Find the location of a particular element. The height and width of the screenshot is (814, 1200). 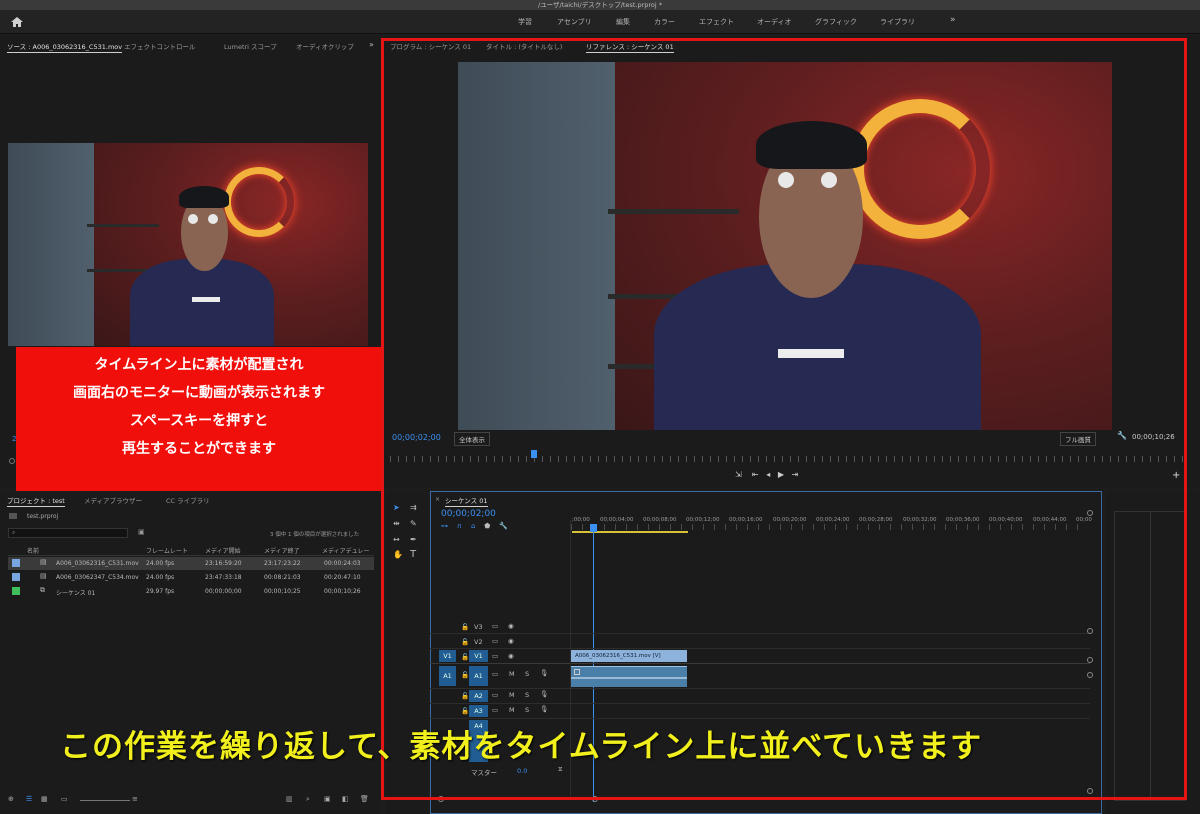

workspace-tab-libraries: ライブラリ is located at coordinates (897, 22).